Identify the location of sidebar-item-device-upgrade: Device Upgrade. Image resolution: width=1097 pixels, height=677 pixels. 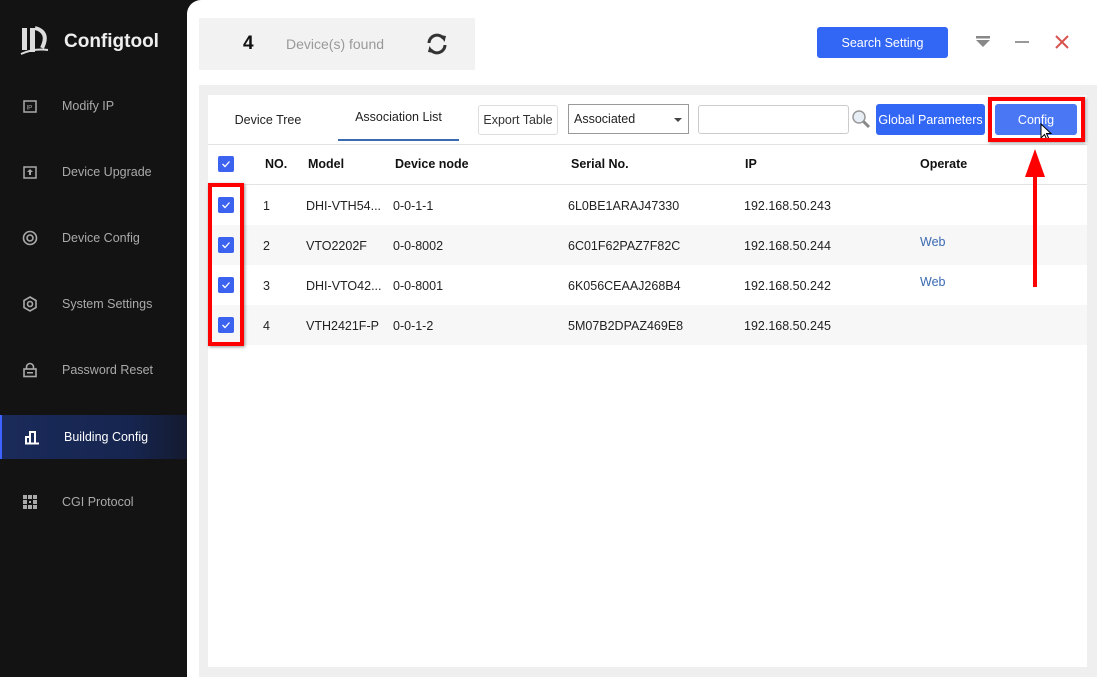
(93, 172).